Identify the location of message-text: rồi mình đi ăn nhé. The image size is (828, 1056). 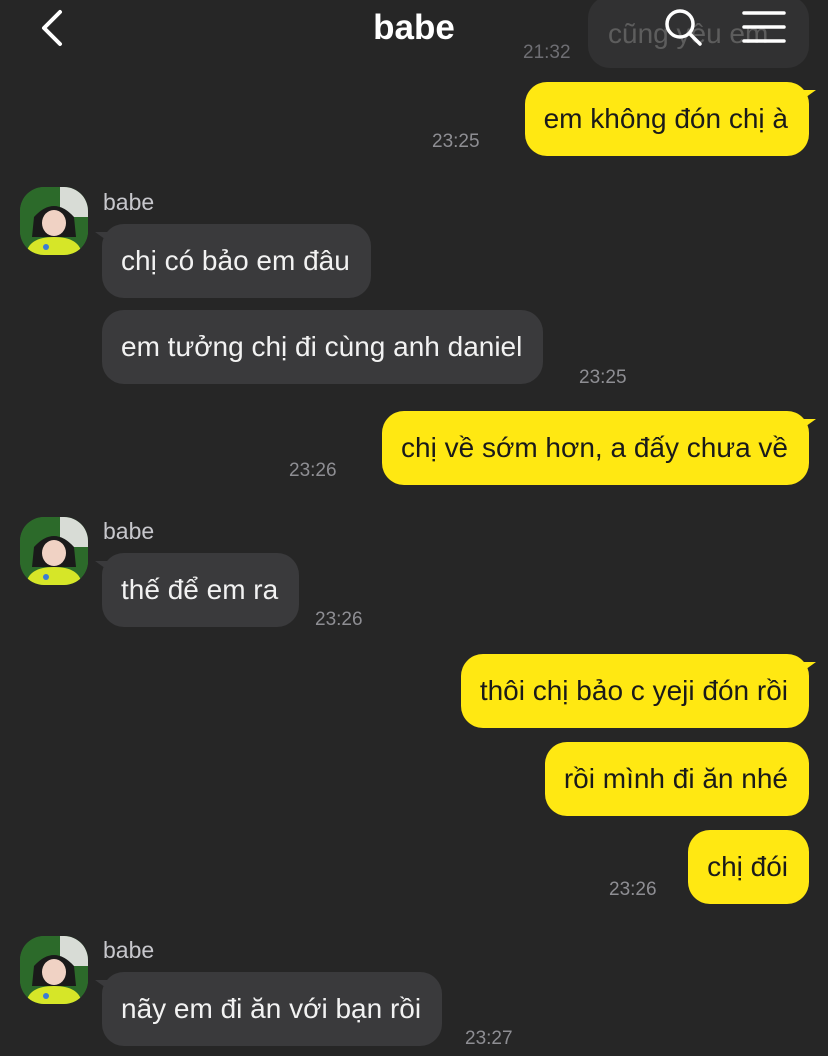
(675, 778).